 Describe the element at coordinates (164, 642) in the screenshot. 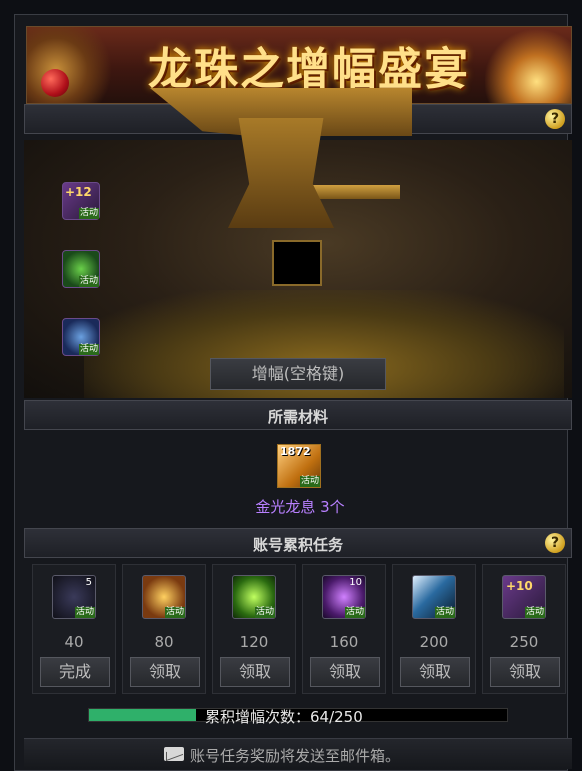

I see `task-threshold: 80` at that location.